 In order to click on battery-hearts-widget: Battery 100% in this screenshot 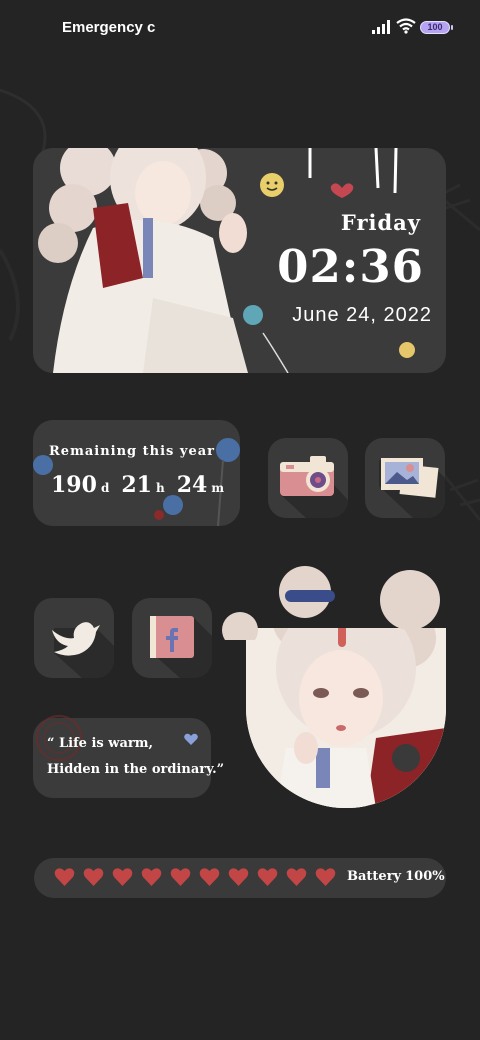, I will do `click(240, 878)`.